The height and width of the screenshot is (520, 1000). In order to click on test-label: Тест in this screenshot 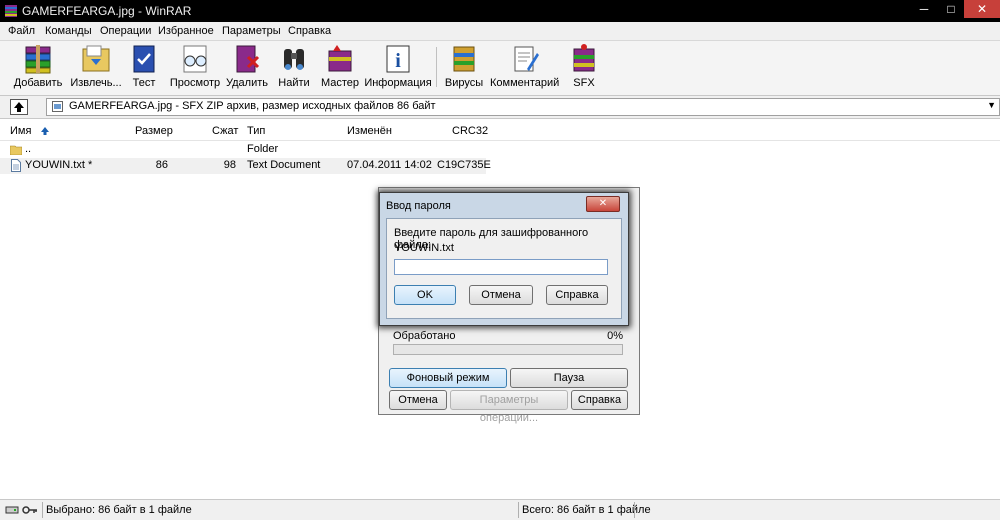, I will do `click(144, 83)`.